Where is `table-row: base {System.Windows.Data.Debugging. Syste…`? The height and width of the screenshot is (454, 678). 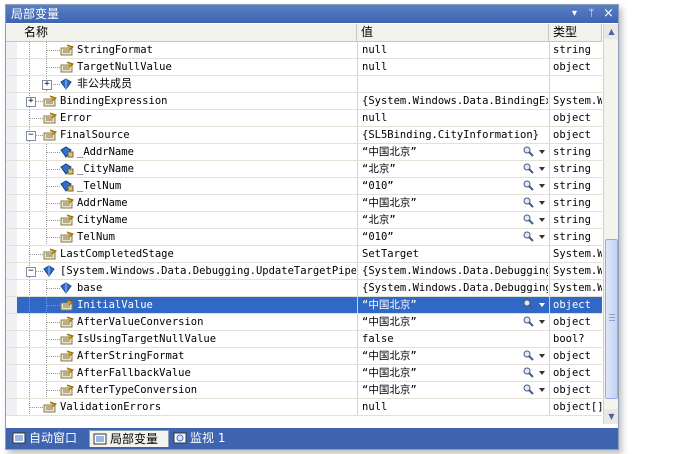 table-row: base {System.Windows.Data.Debugging. Syste… is located at coordinates (304, 288).